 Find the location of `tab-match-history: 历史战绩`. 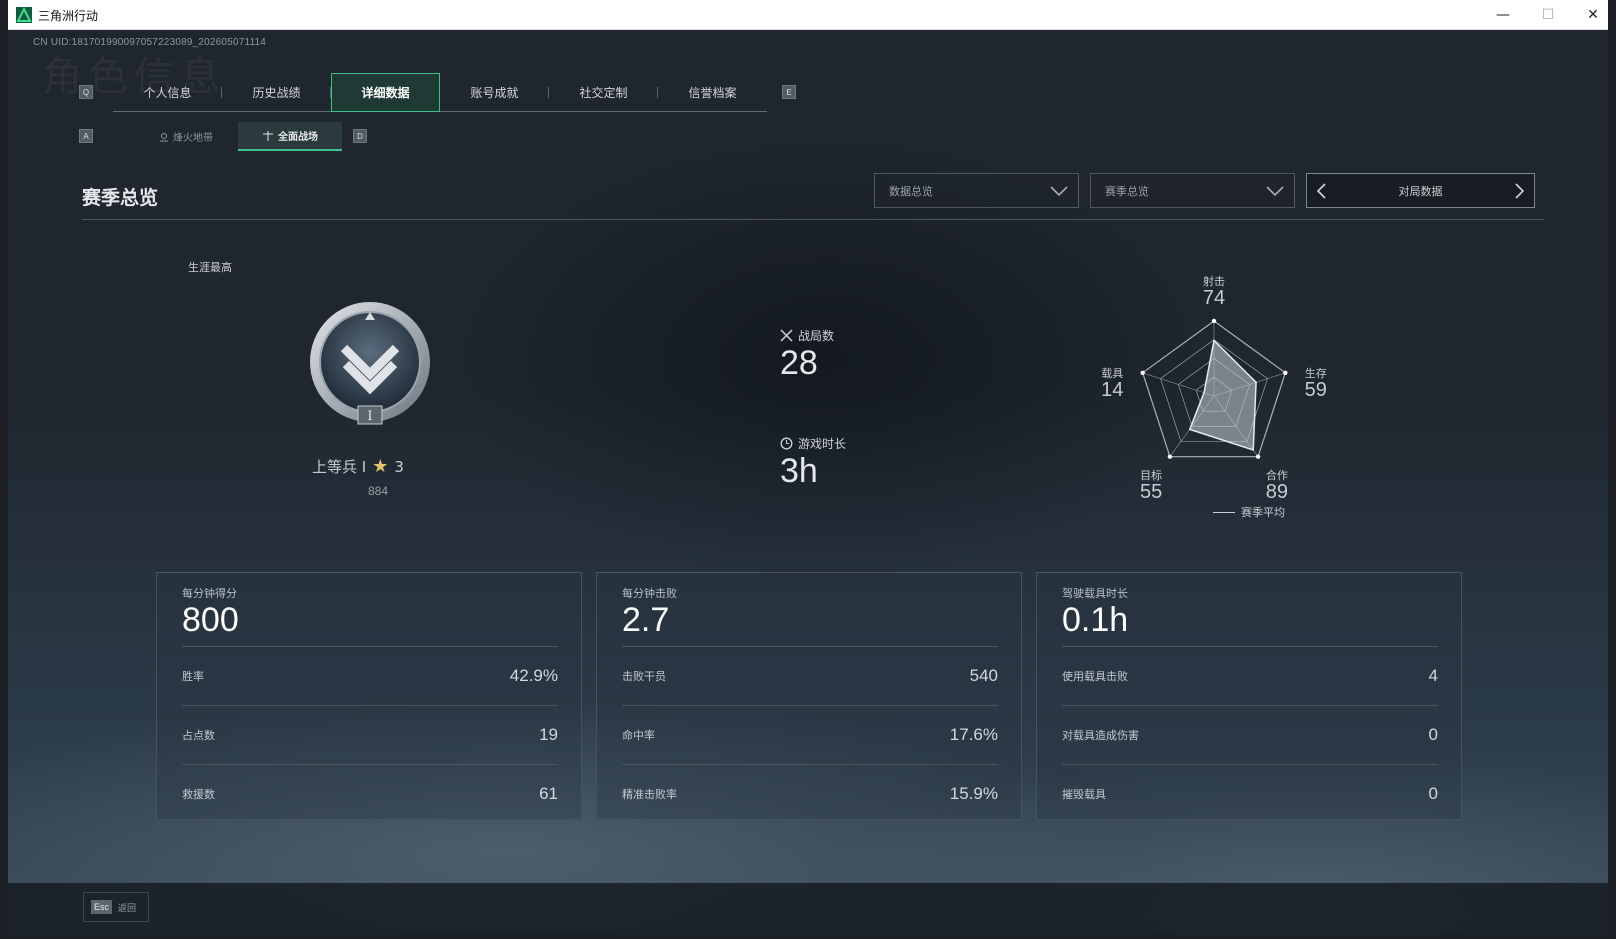

tab-match-history: 历史战绩 is located at coordinates (276, 92).